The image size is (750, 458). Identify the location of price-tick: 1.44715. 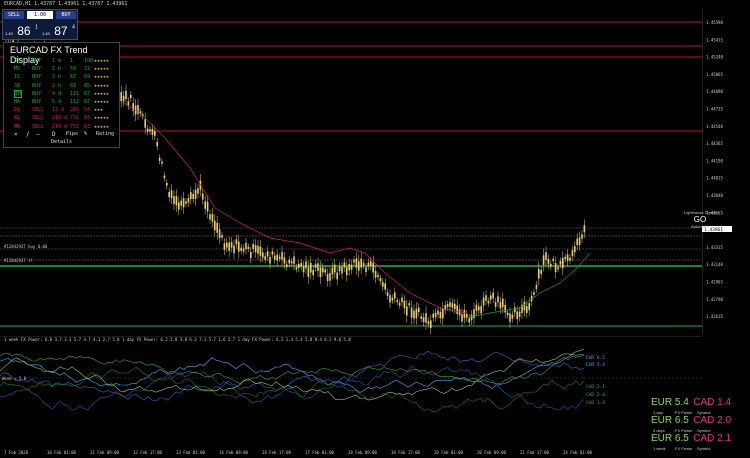
(714, 109).